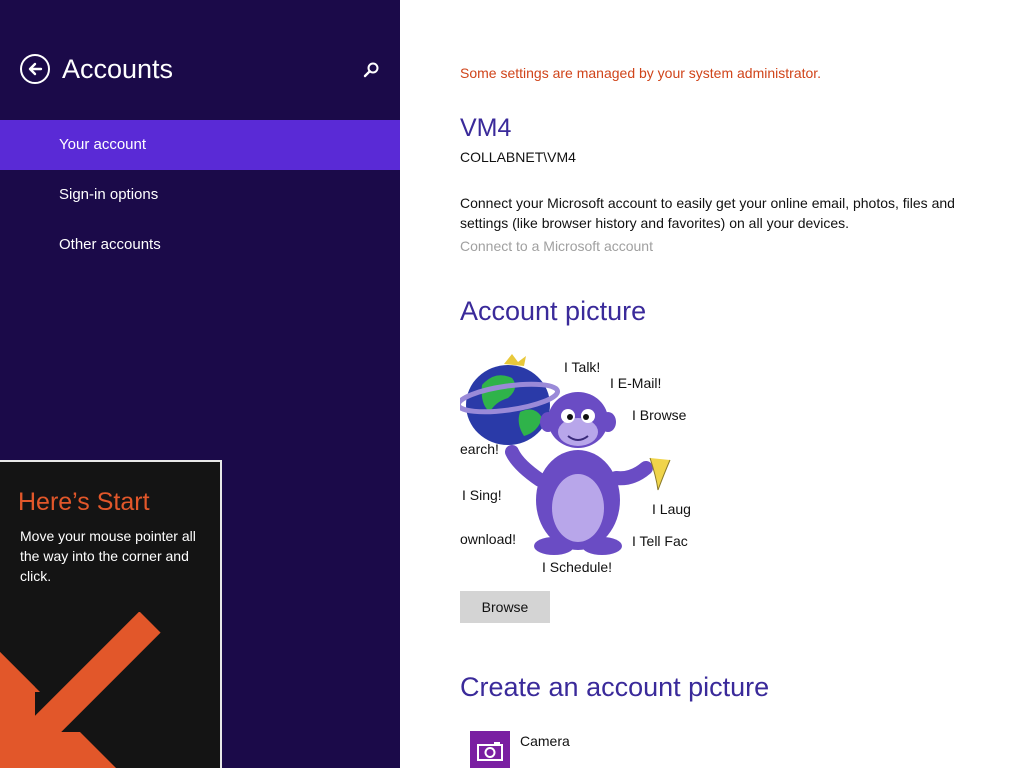  Describe the element at coordinates (35, 69) in the screenshot. I see `back-arrow-icon` at that location.